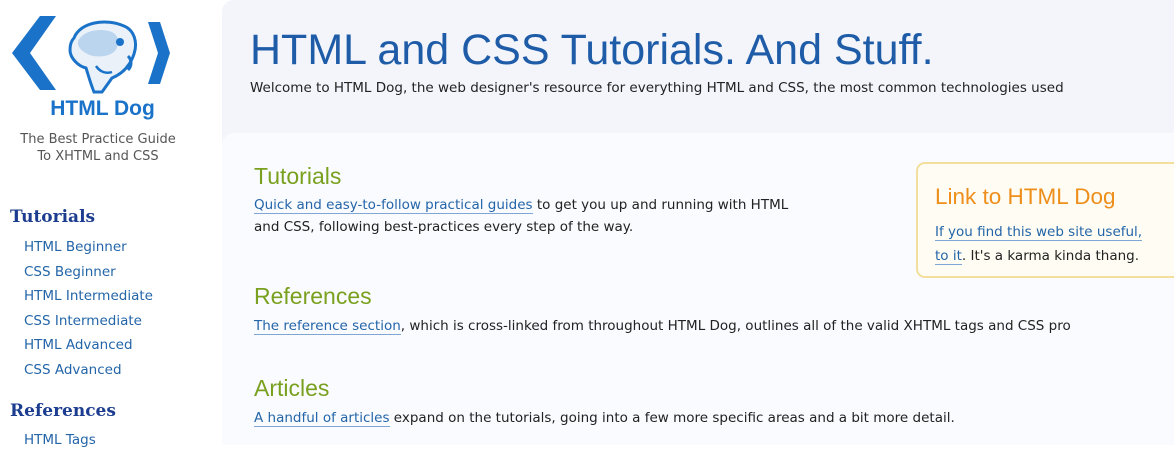  Describe the element at coordinates (73, 370) in the screenshot. I see `sidebar-link-css-advanced: CSS Advanced` at that location.